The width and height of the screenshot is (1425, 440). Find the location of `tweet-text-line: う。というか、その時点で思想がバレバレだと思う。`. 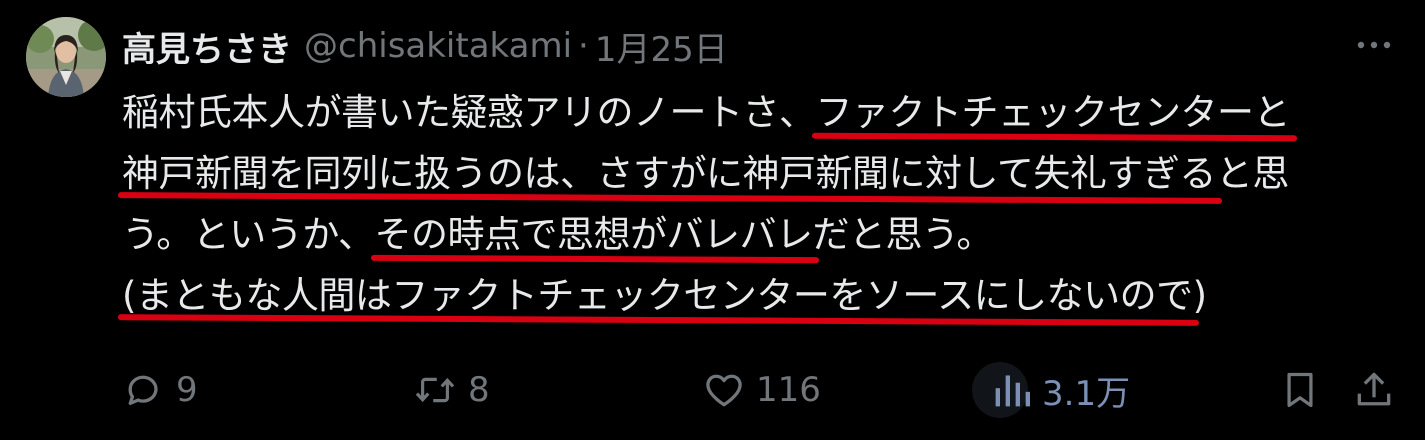

tweet-text-line: う。というか、その時点で思想がバレバレだと思う。 is located at coordinates (767, 234).